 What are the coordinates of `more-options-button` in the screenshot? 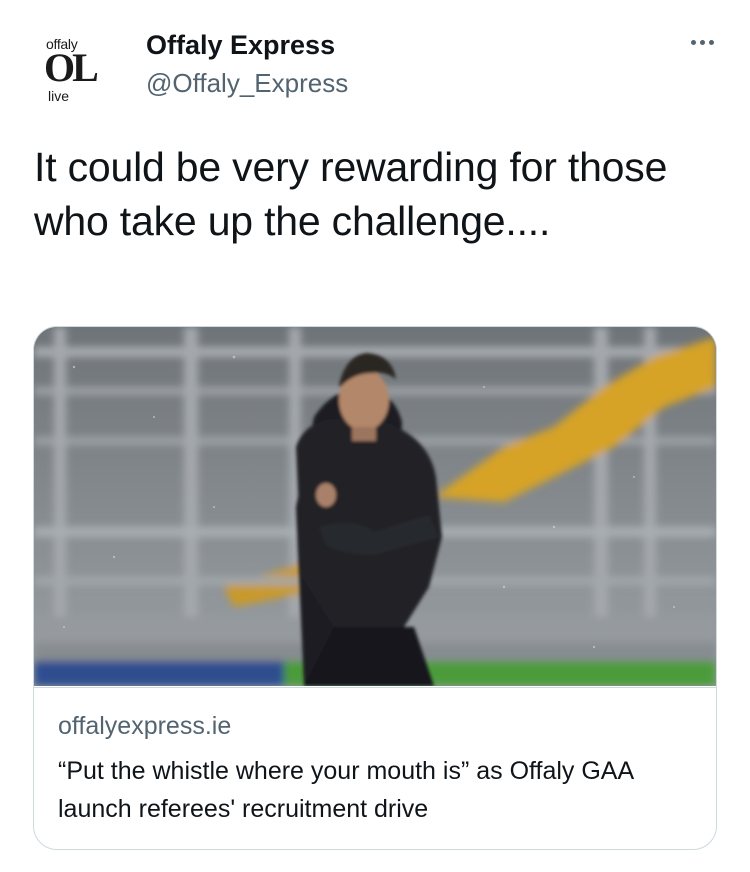 It's located at (702, 42).